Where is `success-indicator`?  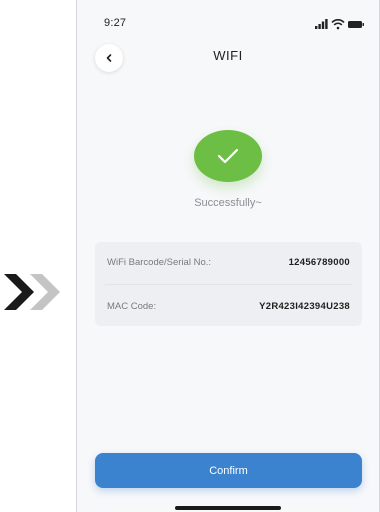
success-indicator is located at coordinates (228, 156).